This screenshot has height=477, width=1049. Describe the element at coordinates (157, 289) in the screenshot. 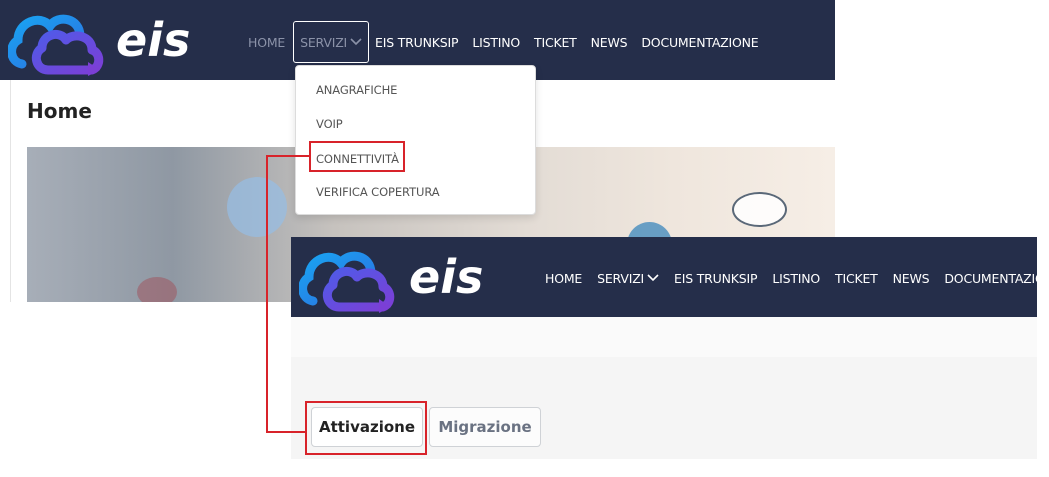

I see `decor-cart-icon` at that location.